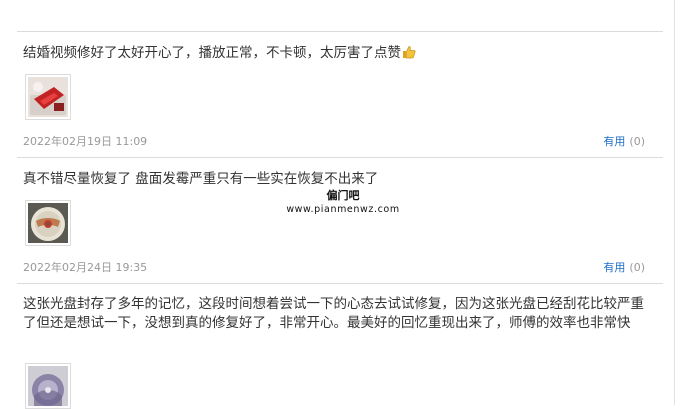 This screenshot has height=409, width=687. Describe the element at coordinates (343, 195) in the screenshot. I see `watermark-title: 偏门吧` at that location.